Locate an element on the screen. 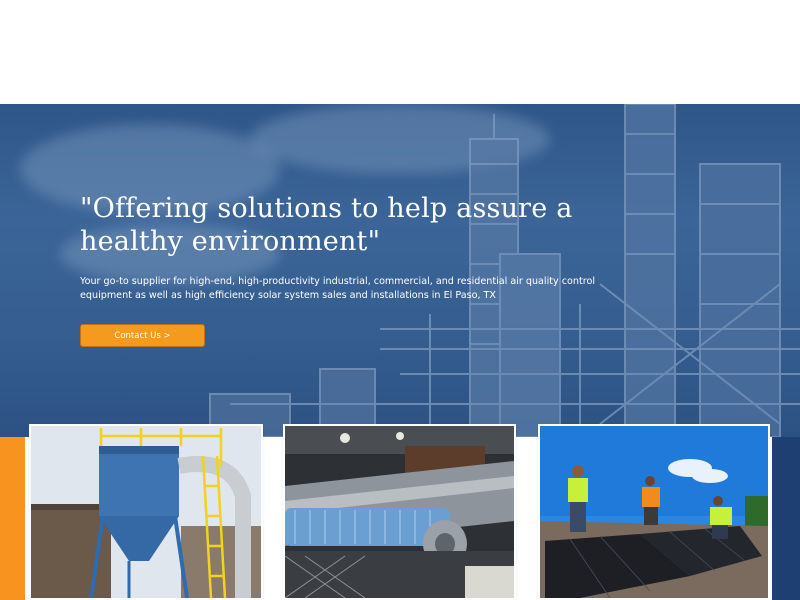 Image resolution: width=800 pixels, height=600 pixels. filtration-equipment-image is located at coordinates (399, 512).